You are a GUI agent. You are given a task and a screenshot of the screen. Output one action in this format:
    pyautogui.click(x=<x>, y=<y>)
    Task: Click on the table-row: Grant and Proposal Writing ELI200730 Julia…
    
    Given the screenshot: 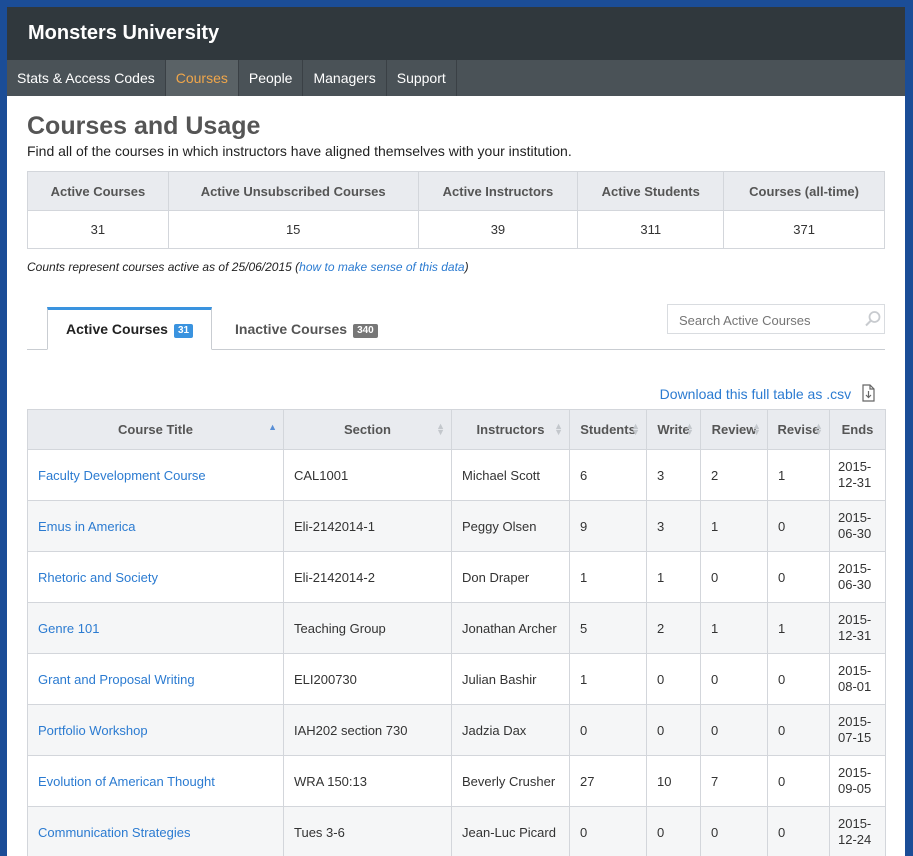 What is the action you would take?
    pyautogui.click(x=456, y=679)
    